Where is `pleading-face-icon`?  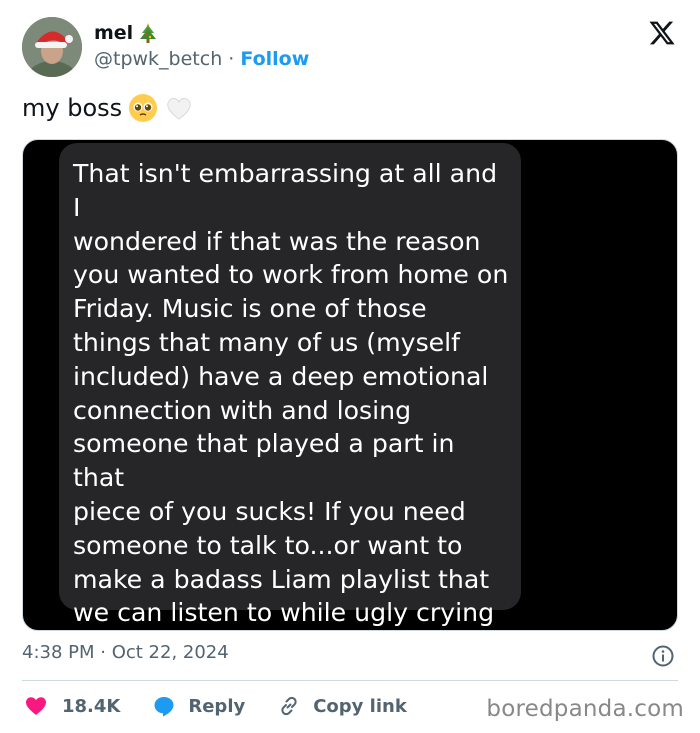
pleading-face-icon is located at coordinates (143, 108).